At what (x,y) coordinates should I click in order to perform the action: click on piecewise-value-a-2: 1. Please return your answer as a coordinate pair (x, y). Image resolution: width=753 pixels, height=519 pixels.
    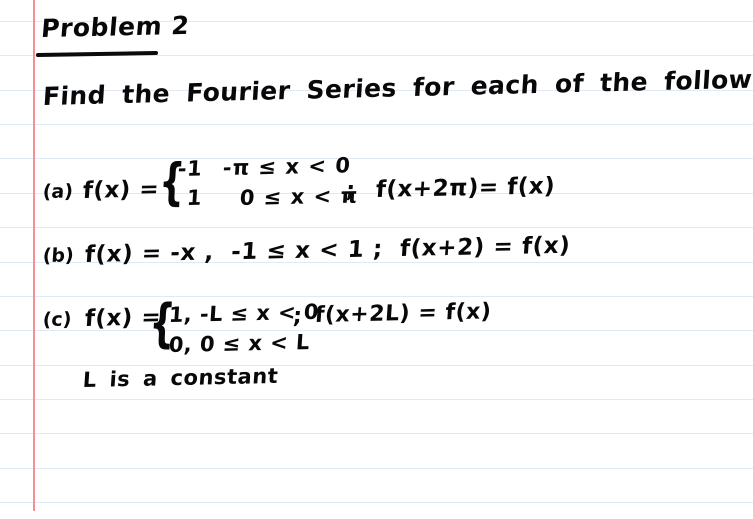
    Looking at the image, I should click on (194, 197).